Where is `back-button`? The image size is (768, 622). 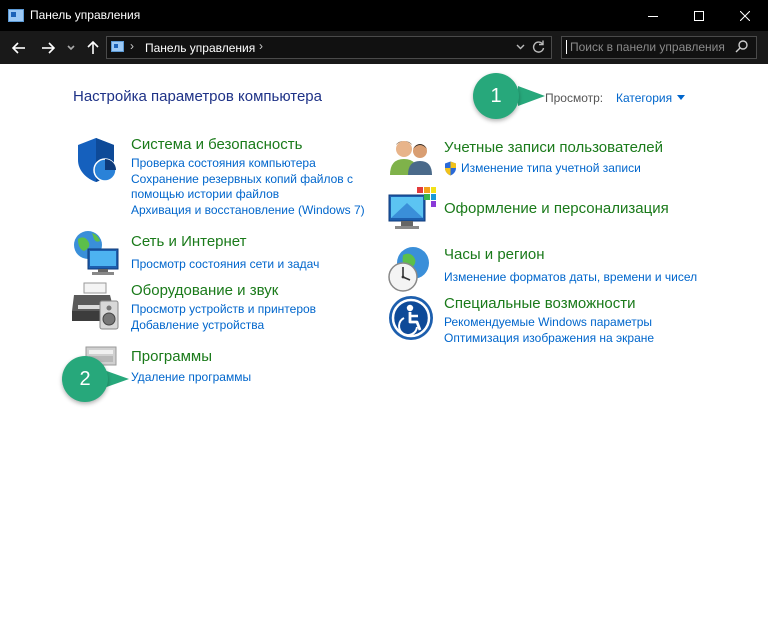 back-button is located at coordinates (19, 47).